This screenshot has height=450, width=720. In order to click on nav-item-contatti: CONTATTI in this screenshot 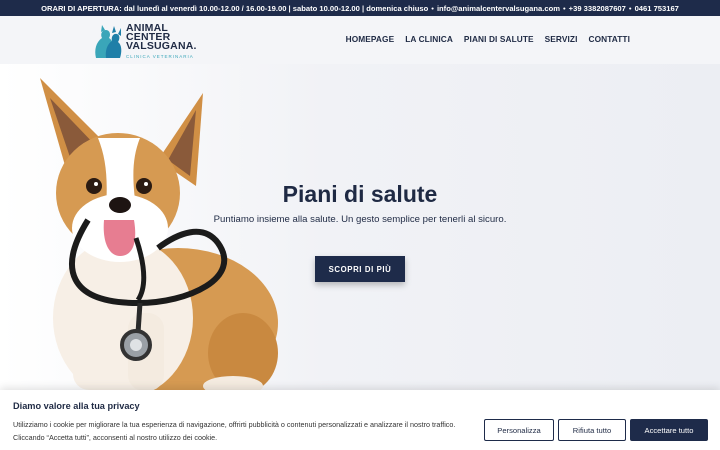, I will do `click(609, 39)`.